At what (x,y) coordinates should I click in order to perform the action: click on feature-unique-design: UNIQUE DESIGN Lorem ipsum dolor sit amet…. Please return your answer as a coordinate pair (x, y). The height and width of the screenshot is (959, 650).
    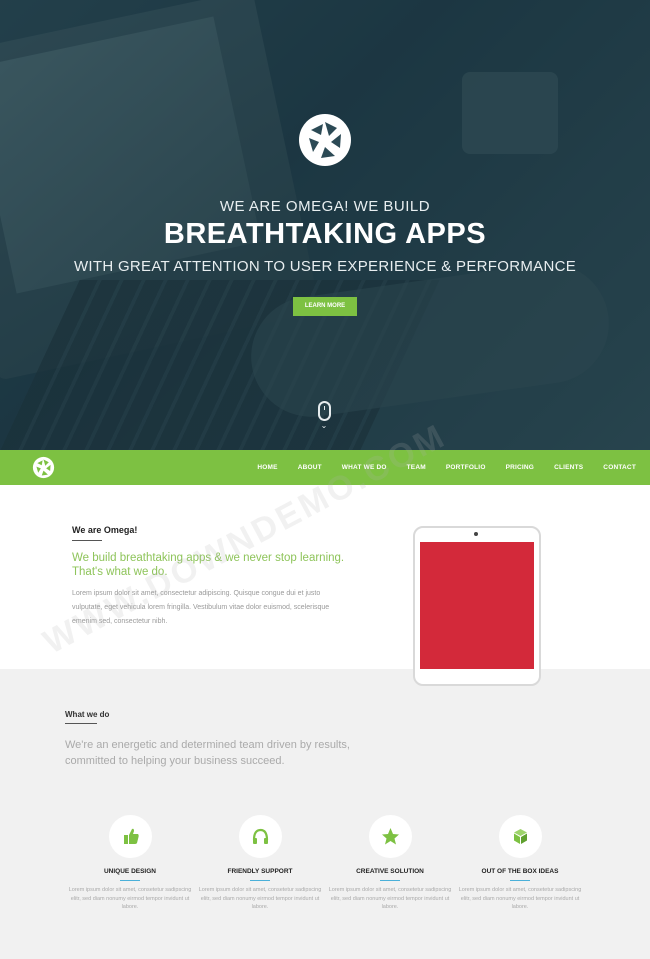
    Looking at the image, I should click on (130, 863).